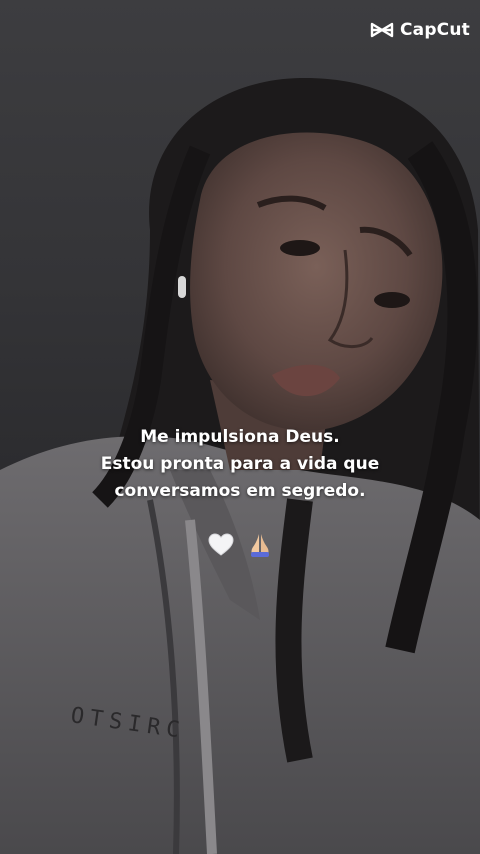 The image size is (480, 854). I want to click on white-heart-icon, so click(221, 544).